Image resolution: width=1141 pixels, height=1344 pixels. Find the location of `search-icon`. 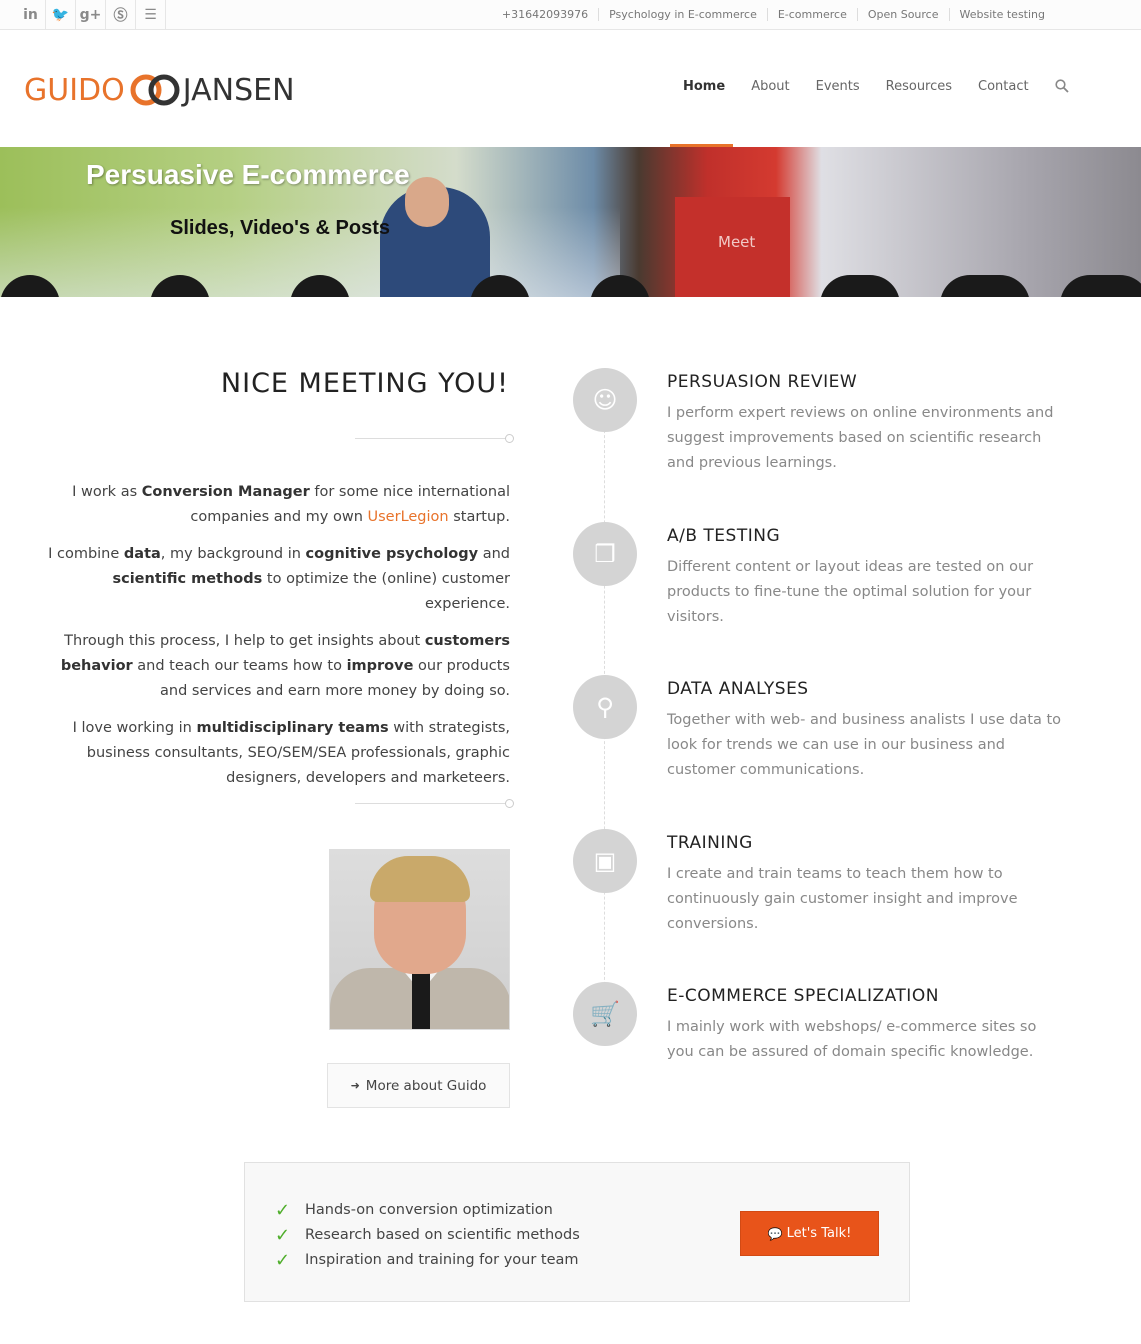

search-icon is located at coordinates (1062, 88).